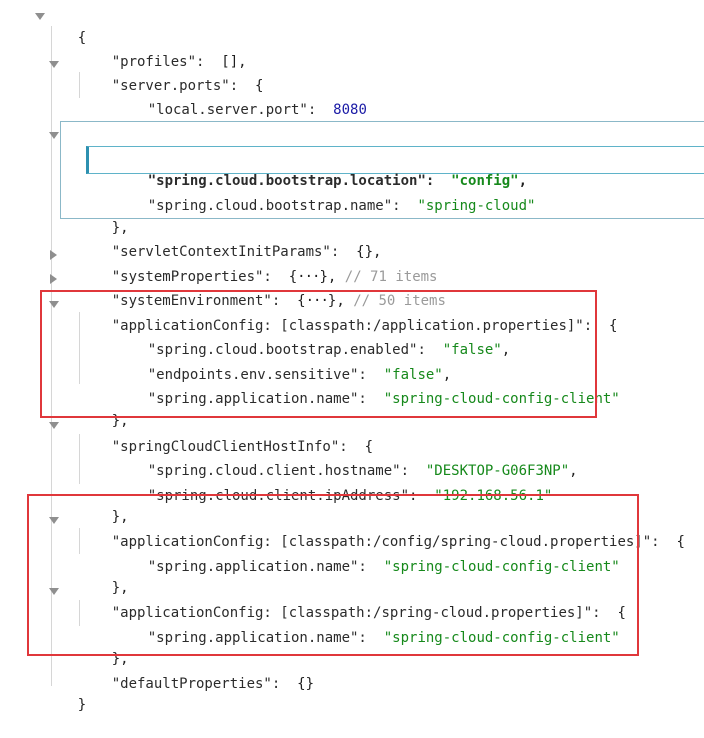 The width and height of the screenshot is (704, 738). What do you see at coordinates (573, 471) in the screenshot?
I see `json-comma: ,` at bounding box center [573, 471].